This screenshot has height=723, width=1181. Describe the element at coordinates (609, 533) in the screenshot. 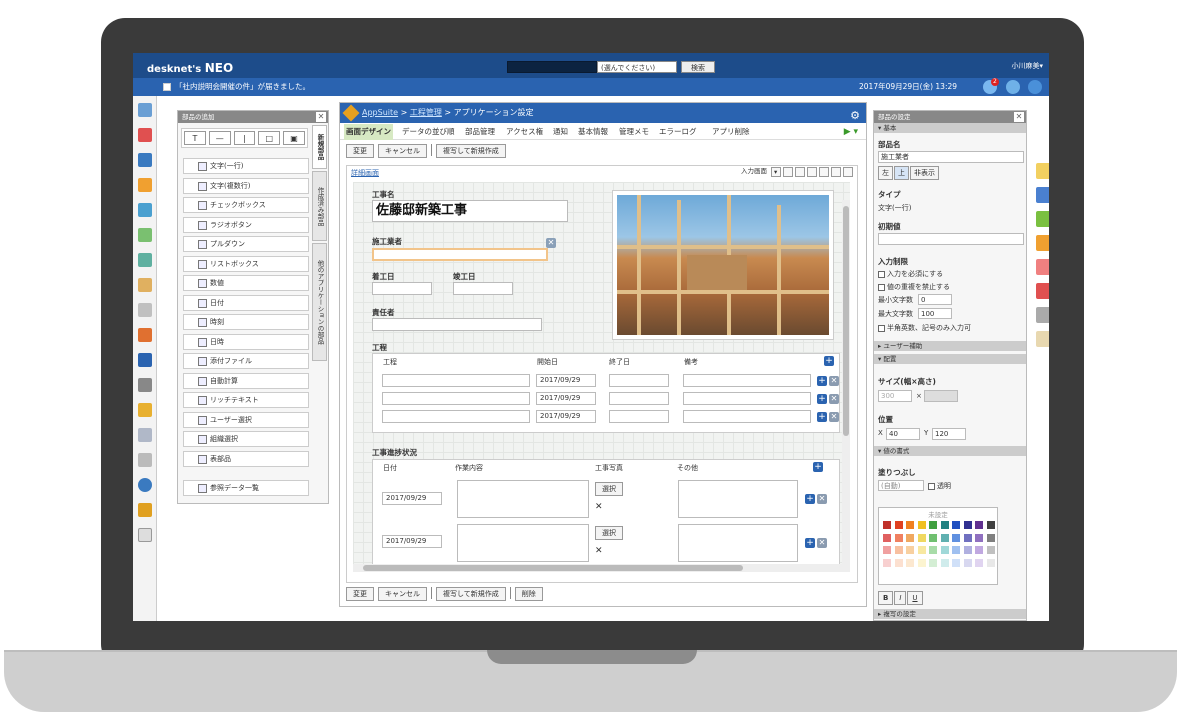

I see `photo-select-button: 選択` at that location.